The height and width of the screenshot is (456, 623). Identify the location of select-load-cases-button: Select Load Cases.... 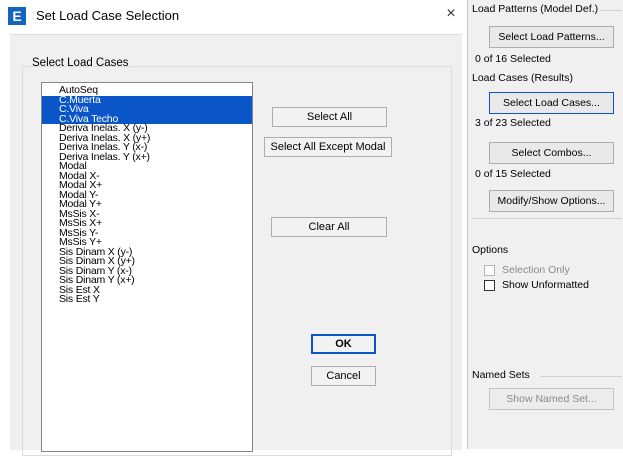
(551, 103).